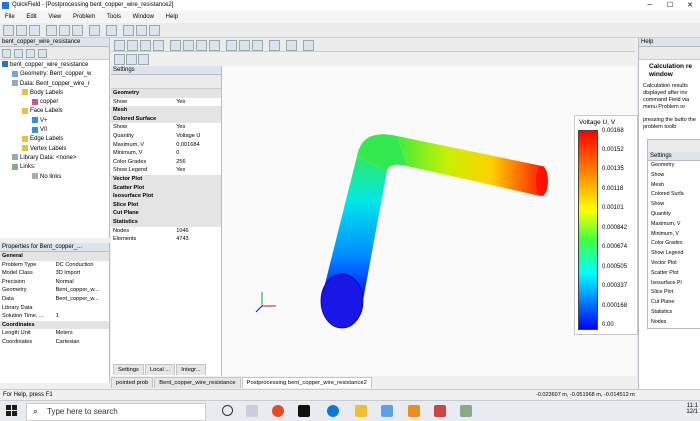 This screenshot has height=421, width=700. What do you see at coordinates (333, 411) in the screenshot?
I see `edge-icon` at bounding box center [333, 411].